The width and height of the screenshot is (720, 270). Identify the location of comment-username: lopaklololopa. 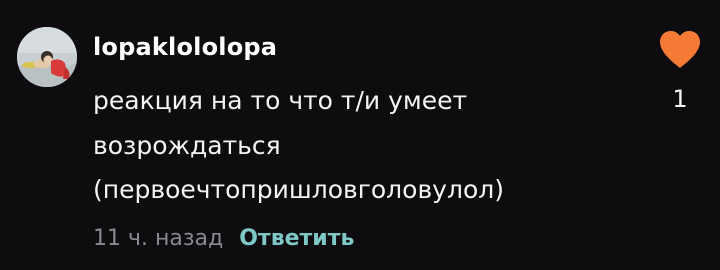
(185, 47).